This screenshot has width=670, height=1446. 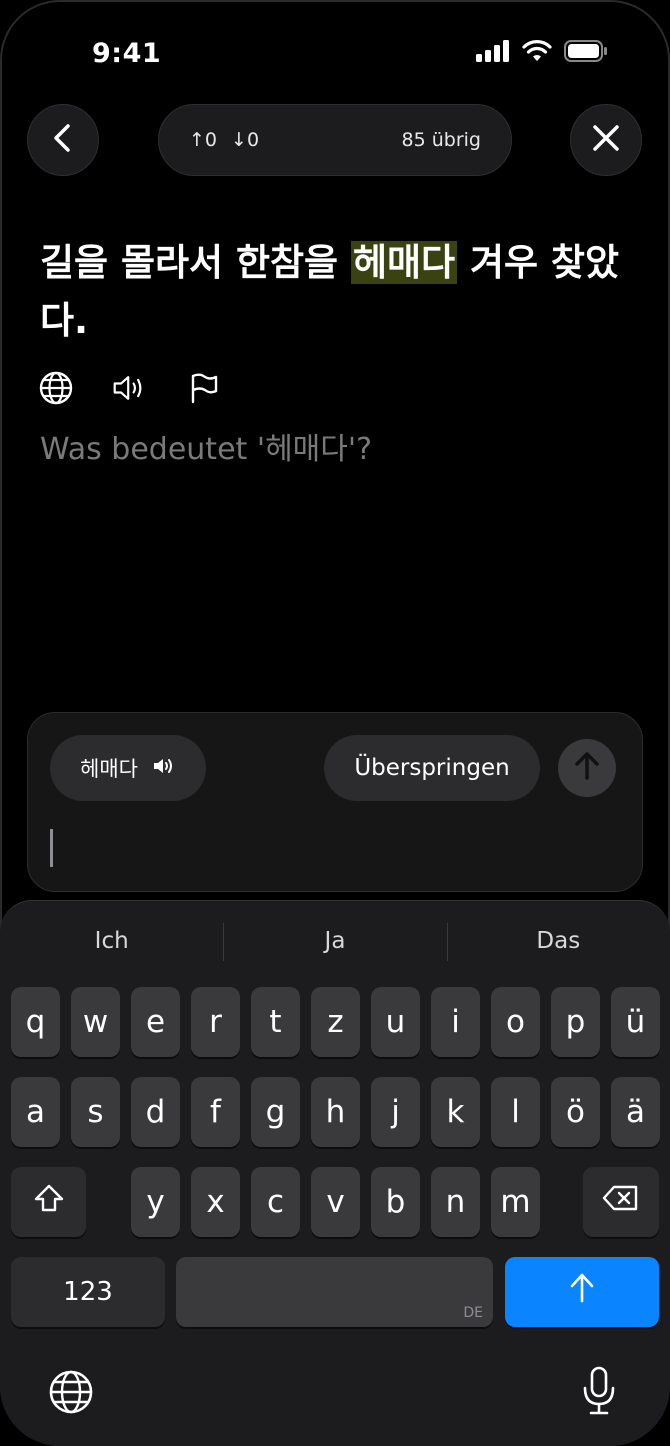 I want to click on highlighted-word: 헤매다, so click(x=404, y=262).